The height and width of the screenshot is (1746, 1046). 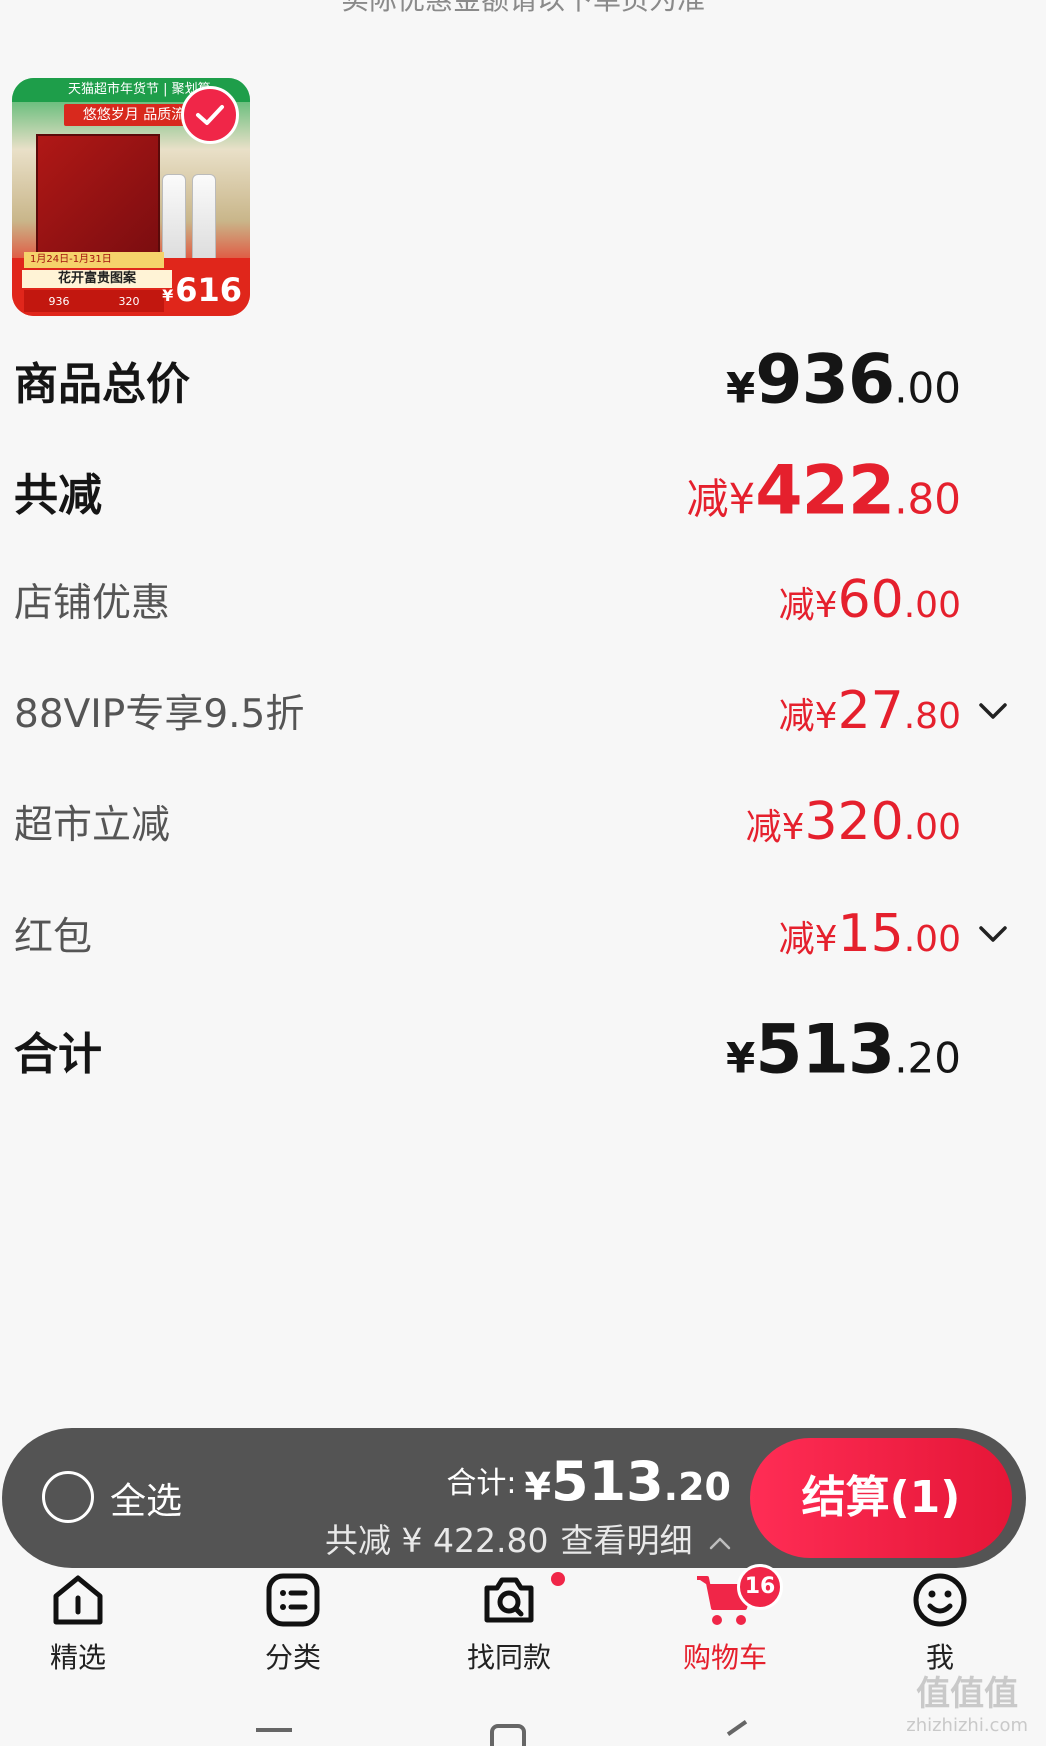 What do you see at coordinates (437, 1540) in the screenshot?
I see `bar-discount-text: 共减 ¥ 422.80` at bounding box center [437, 1540].